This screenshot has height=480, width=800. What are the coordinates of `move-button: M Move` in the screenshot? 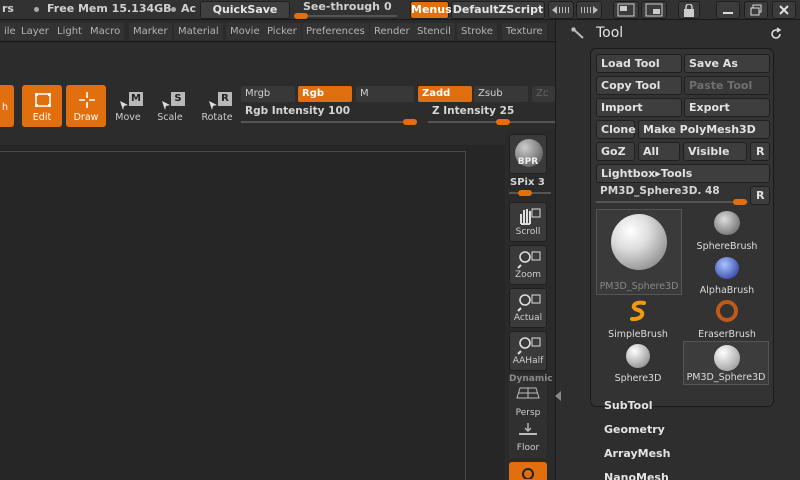 It's located at (128, 106).